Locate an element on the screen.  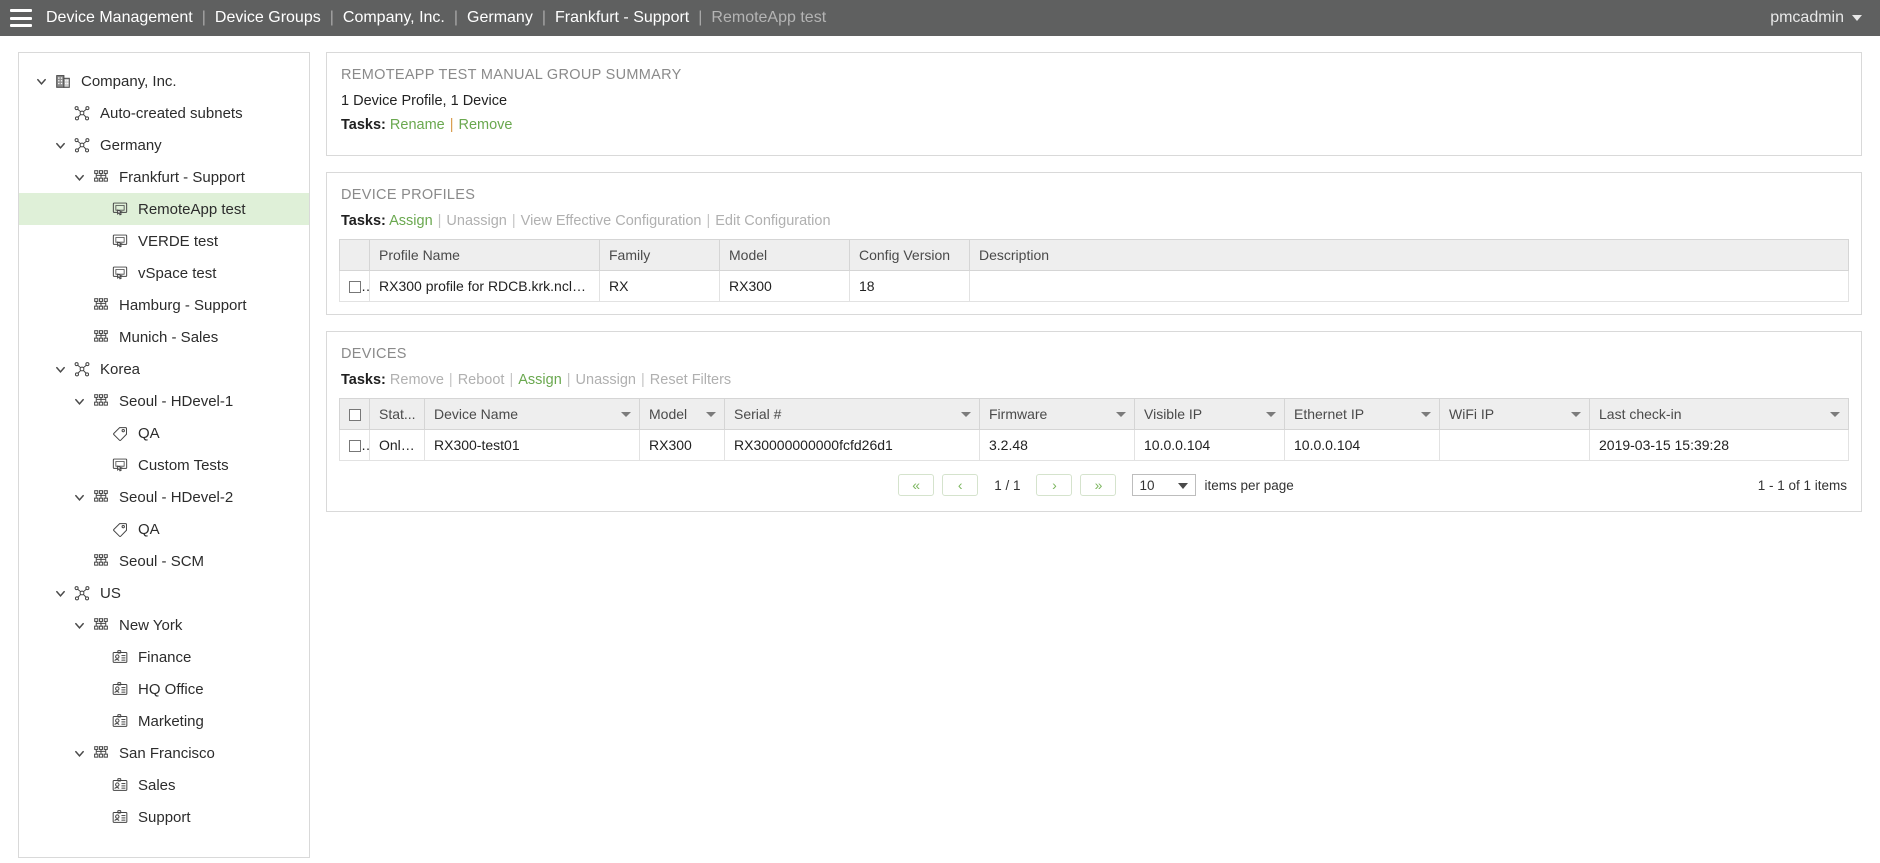
breadcrumb-item: Frankfurt - Support is located at coordinates (622, 18).